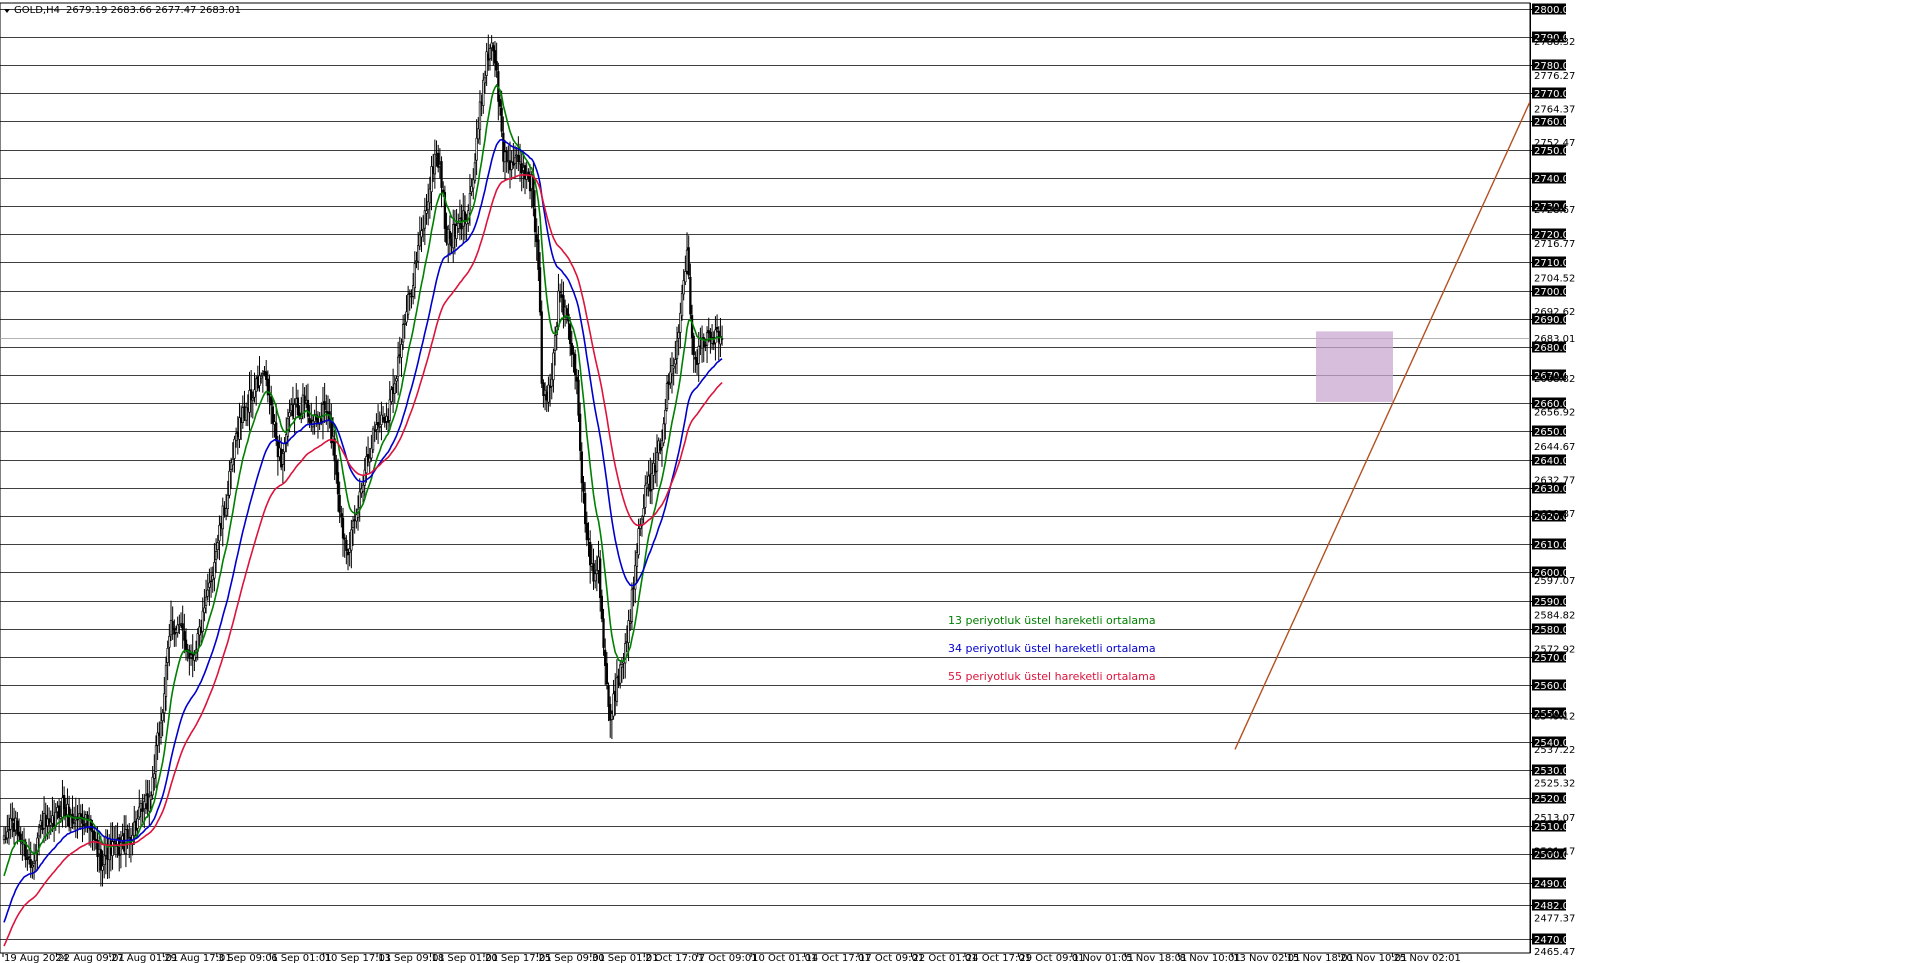 The image size is (1916, 963). Describe the element at coordinates (1554, 179) in the screenshot. I see `y-tick-label: 2740.00` at that location.